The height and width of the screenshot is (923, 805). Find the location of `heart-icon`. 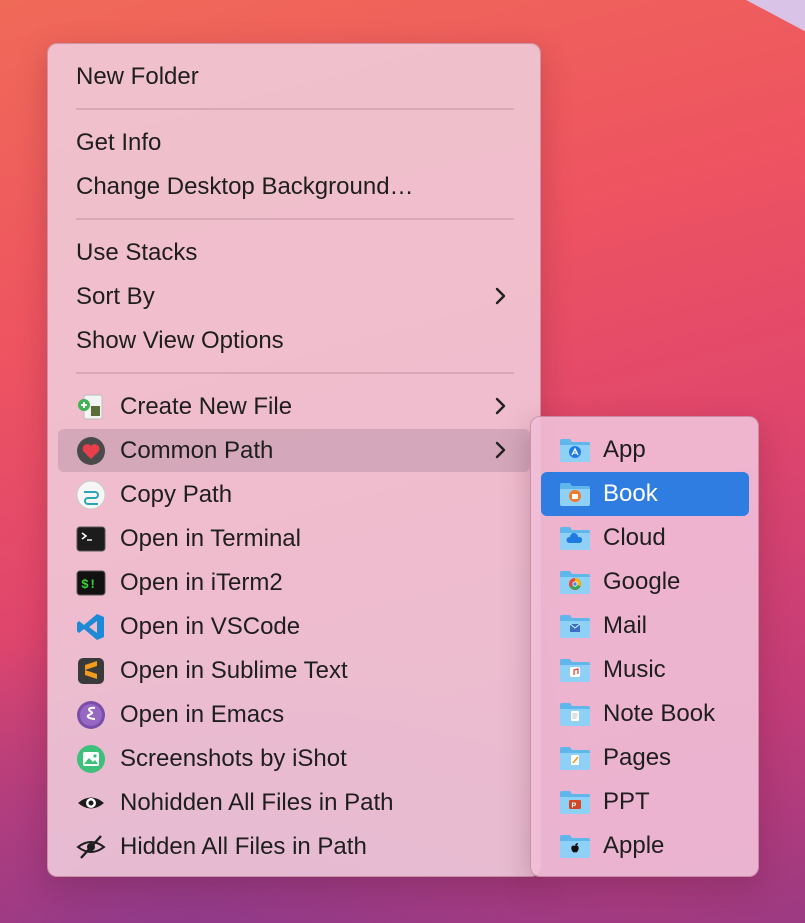

heart-icon is located at coordinates (91, 451).